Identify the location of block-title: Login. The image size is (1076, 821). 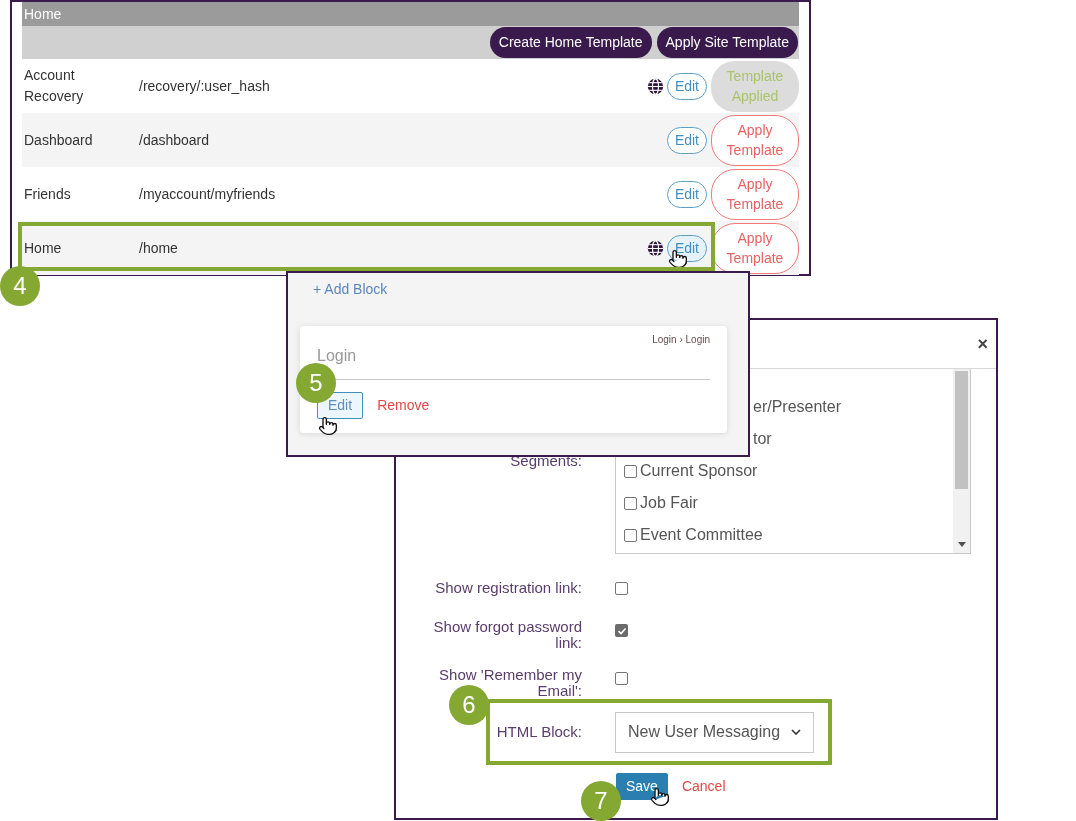
(337, 356).